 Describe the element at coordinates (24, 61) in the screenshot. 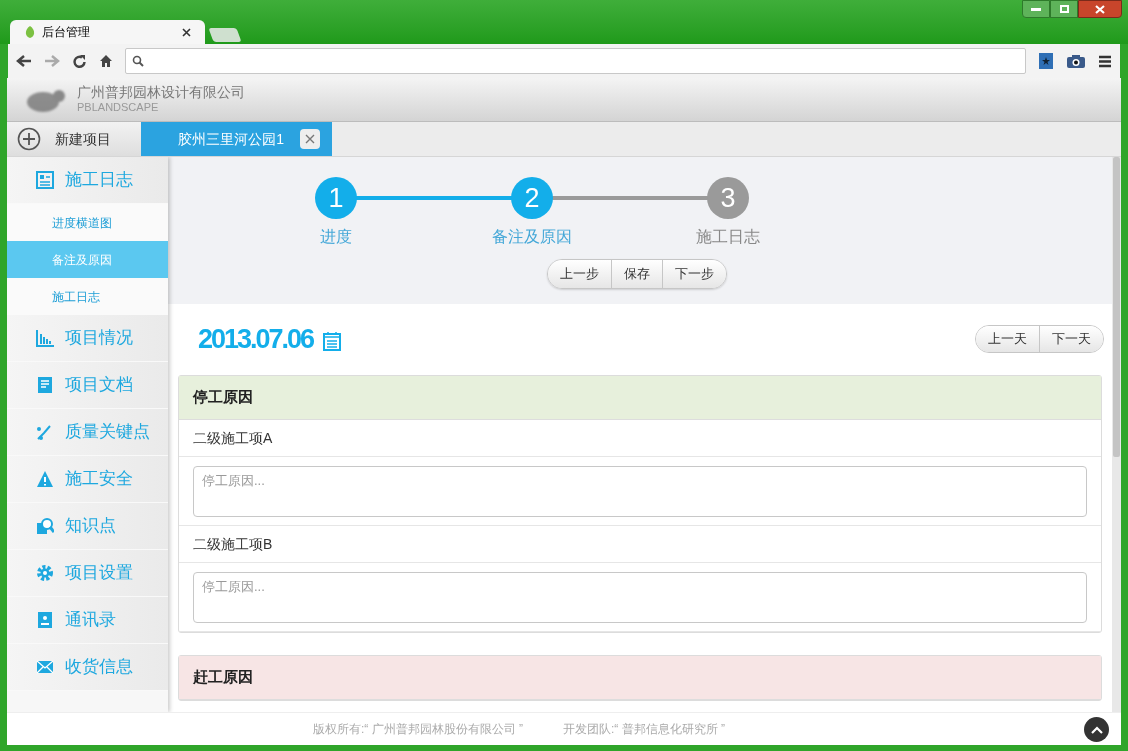

I see `back-icon` at that location.